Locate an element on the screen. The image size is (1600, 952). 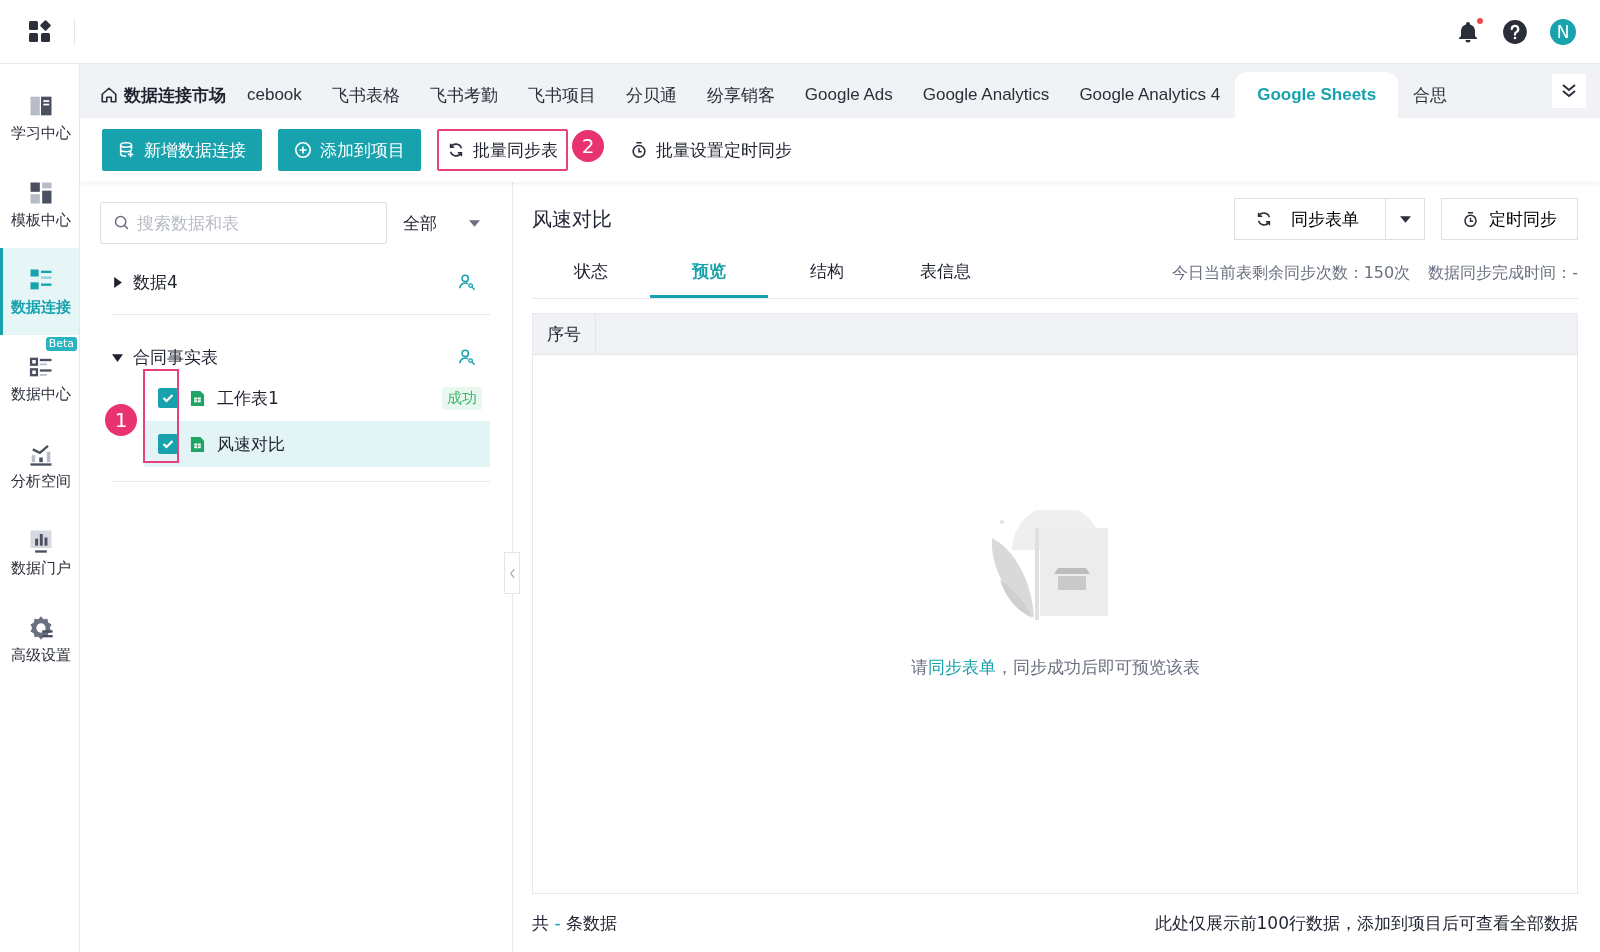
sync-time-text: 数据同步完成时间：- is located at coordinates (1503, 273).